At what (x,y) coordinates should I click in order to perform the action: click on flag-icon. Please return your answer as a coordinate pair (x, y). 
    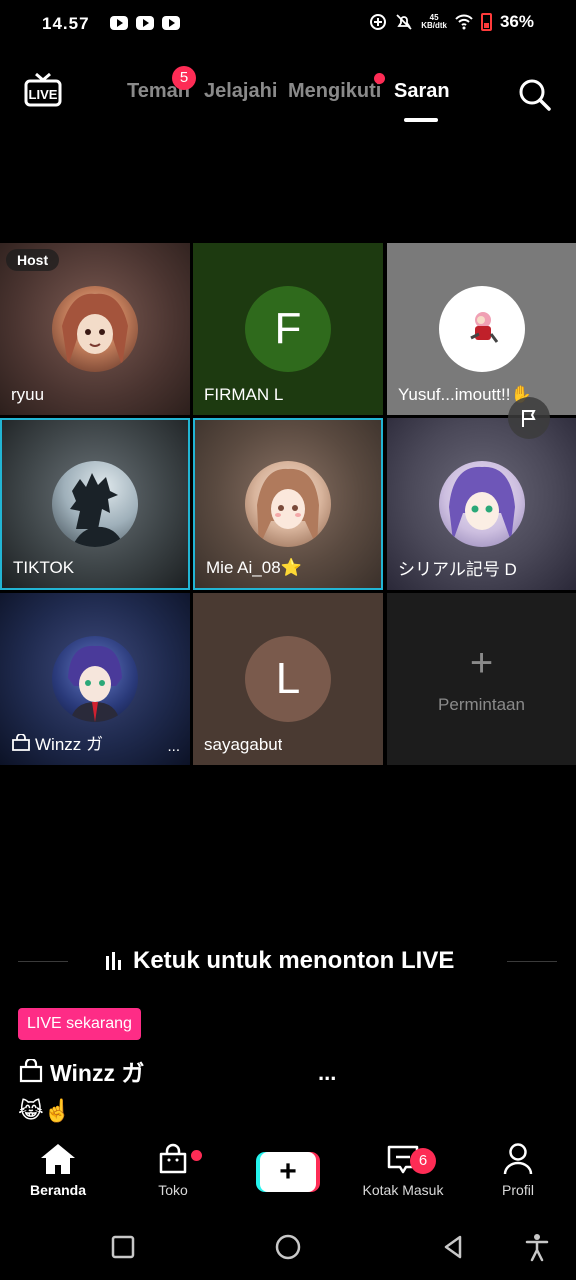
    Looking at the image, I should click on (529, 418).